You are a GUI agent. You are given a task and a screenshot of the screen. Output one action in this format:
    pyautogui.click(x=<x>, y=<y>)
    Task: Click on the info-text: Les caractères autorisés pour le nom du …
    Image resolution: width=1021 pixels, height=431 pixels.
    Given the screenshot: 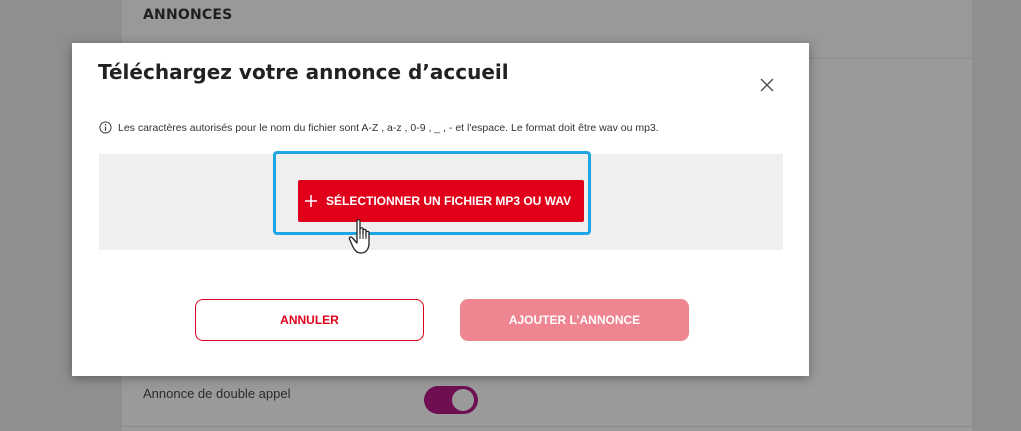 What is the action you would take?
    pyautogui.click(x=388, y=127)
    